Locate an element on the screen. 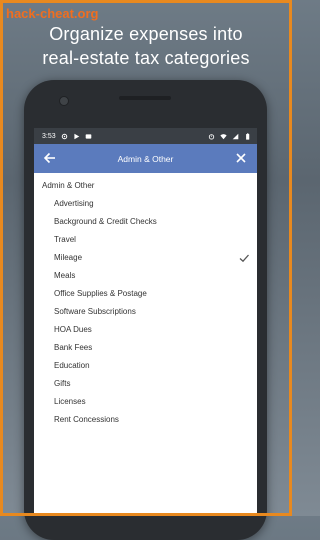 The height and width of the screenshot is (540, 320). category-item-label: Licenses is located at coordinates (70, 401).